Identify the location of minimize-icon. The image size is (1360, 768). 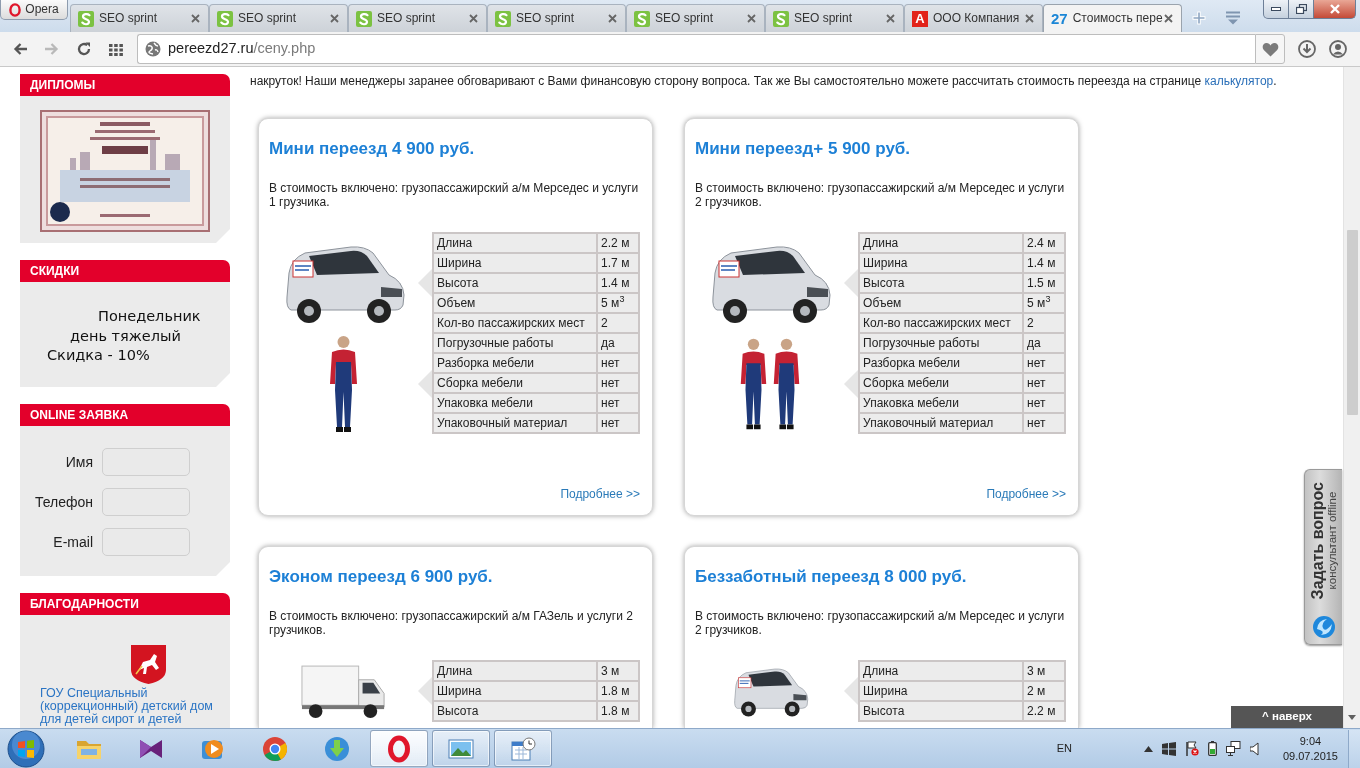
(1276, 9).